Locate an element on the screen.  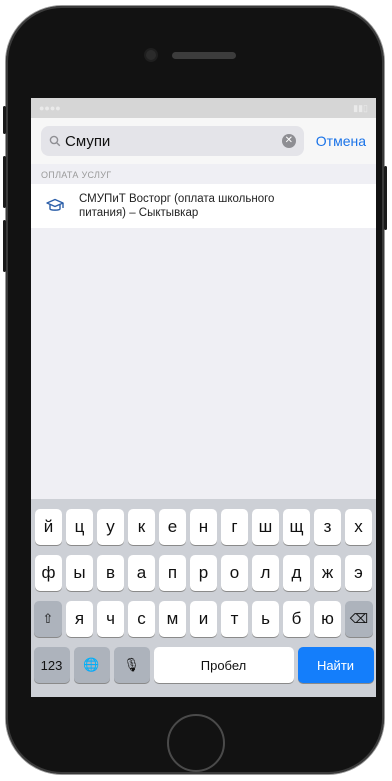
key: ф is located at coordinates (48, 573).